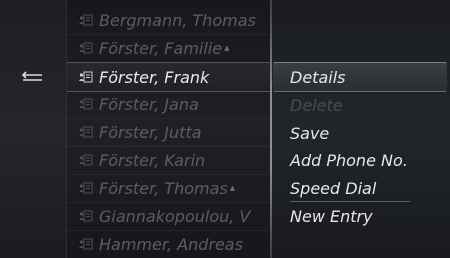  What do you see at coordinates (154, 77) in the screenshot?
I see `contact-name: Förster, Frank` at bounding box center [154, 77].